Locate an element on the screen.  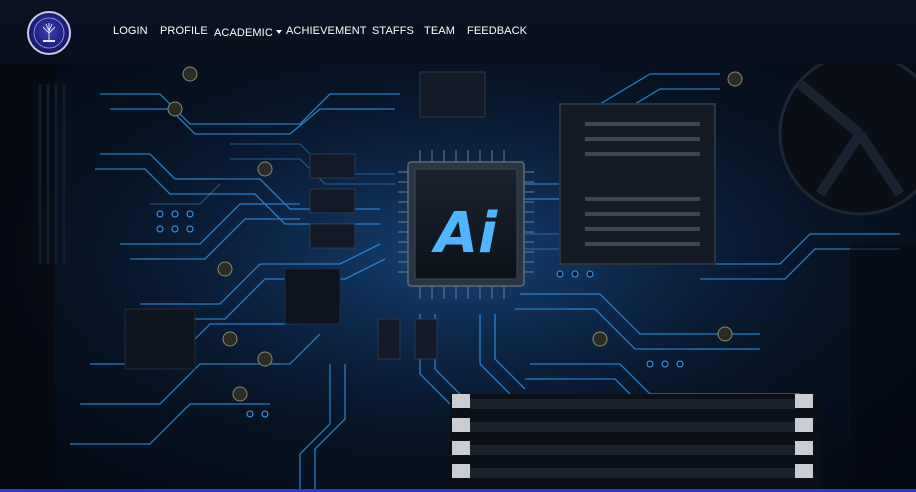
nav-feedback-link: FEEDBACK is located at coordinates (497, 31).